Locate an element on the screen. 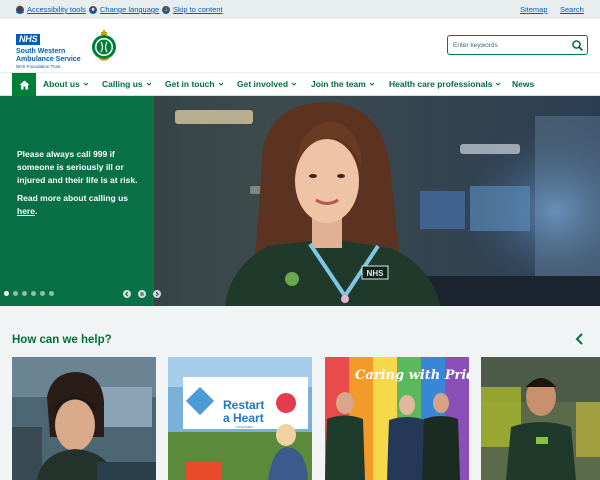 This screenshot has height=480, width=600. sitemap-link: Sitemap is located at coordinates (534, 9).